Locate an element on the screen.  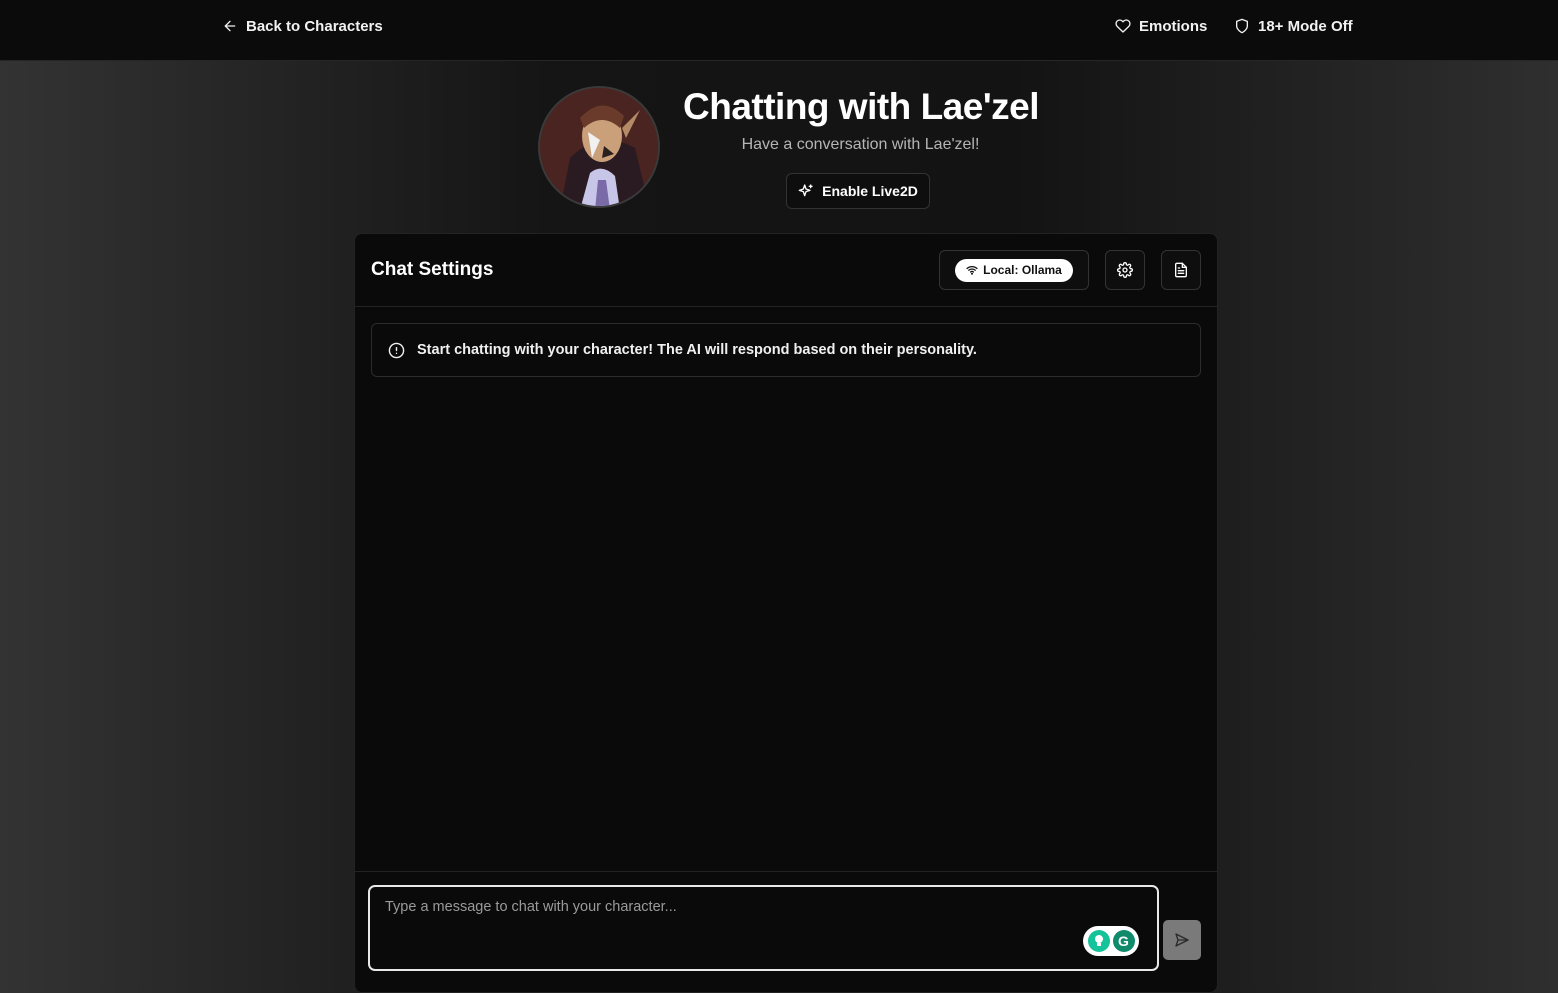
provider-badge: Local: Ollama is located at coordinates (1014, 270).